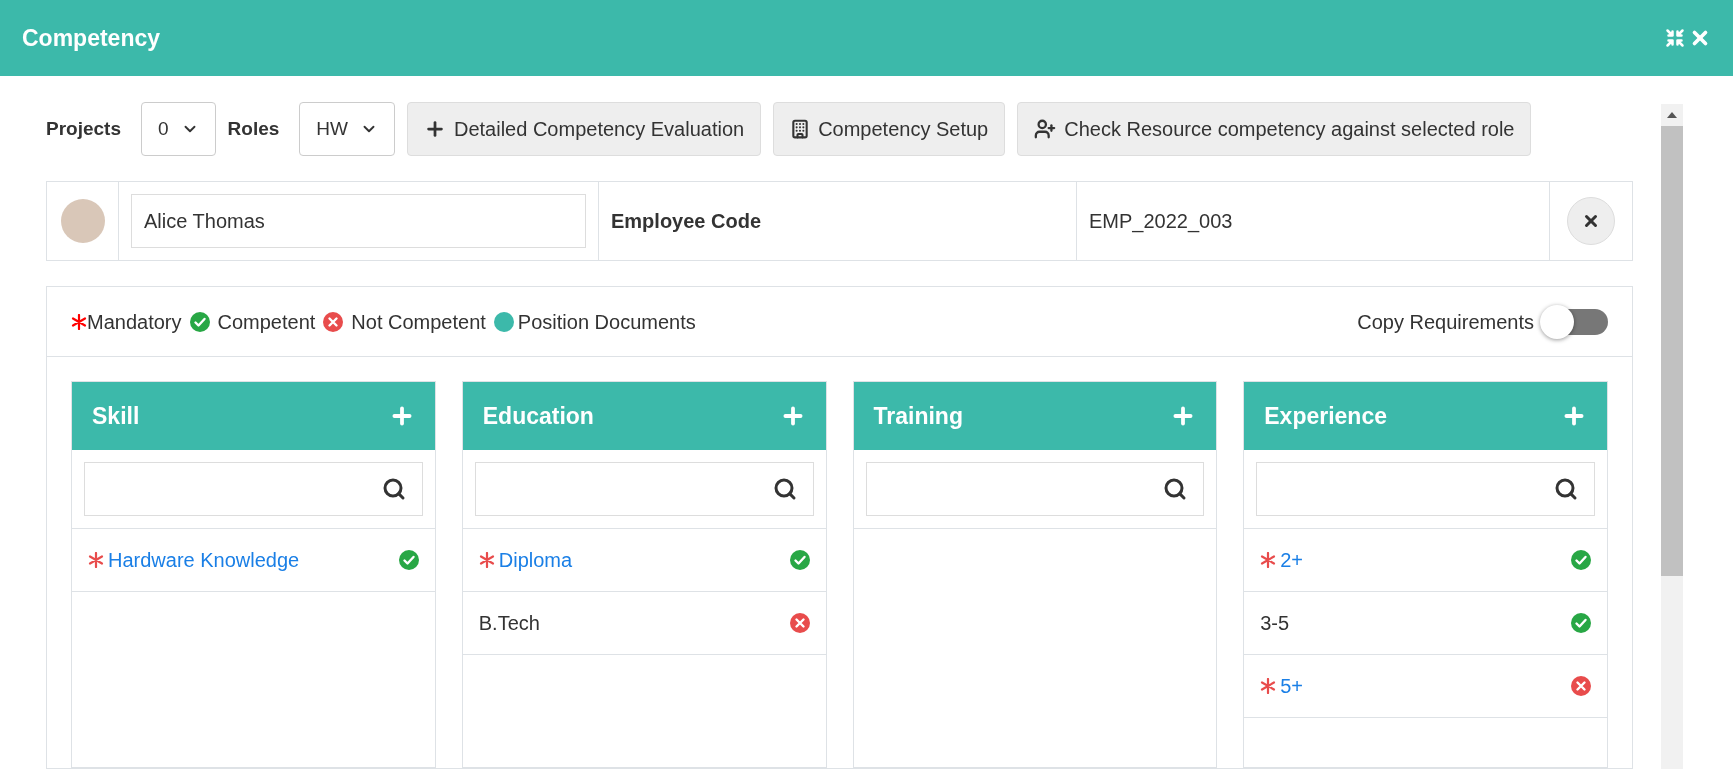 The image size is (1733, 769). I want to click on list-item: Diploma, so click(644, 560).